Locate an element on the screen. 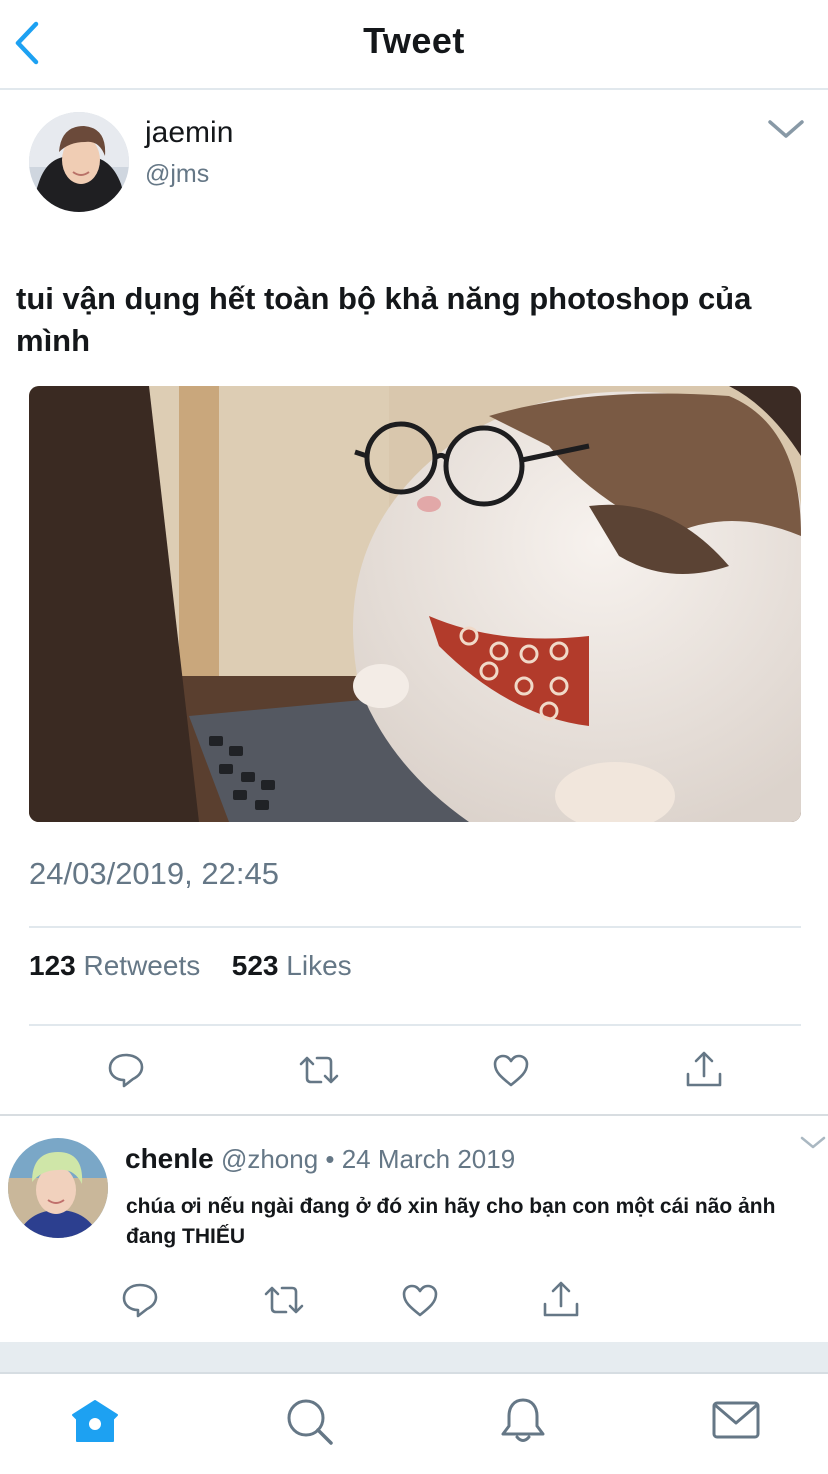 This screenshot has width=828, height=1474. reply-options-button is located at coordinates (813, 1143).